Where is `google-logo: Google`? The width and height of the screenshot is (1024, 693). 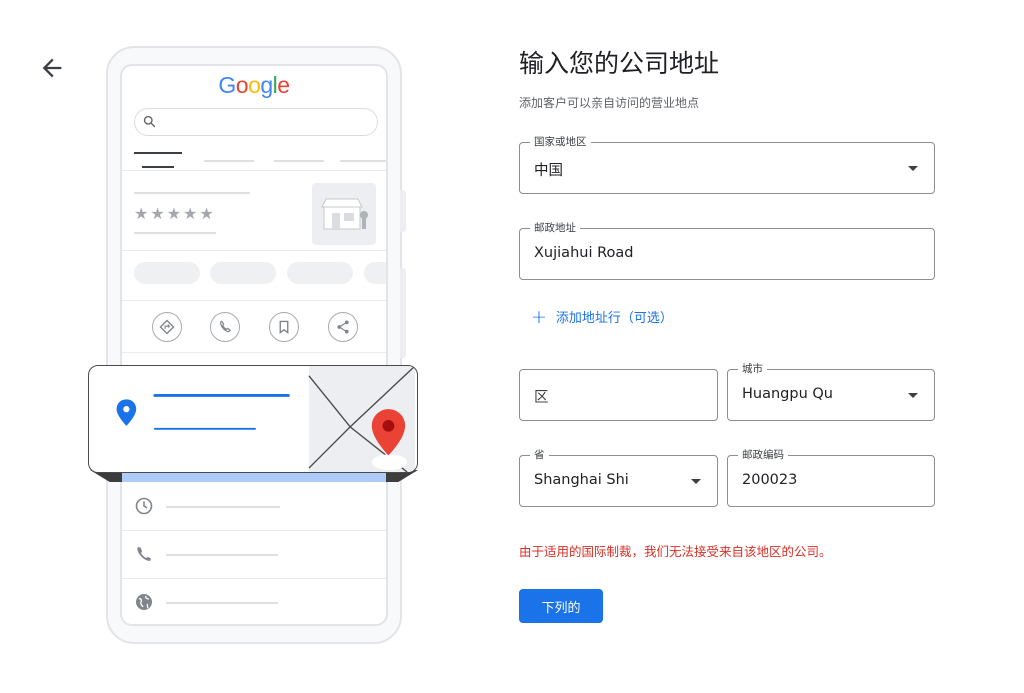 google-logo: Google is located at coordinates (254, 85).